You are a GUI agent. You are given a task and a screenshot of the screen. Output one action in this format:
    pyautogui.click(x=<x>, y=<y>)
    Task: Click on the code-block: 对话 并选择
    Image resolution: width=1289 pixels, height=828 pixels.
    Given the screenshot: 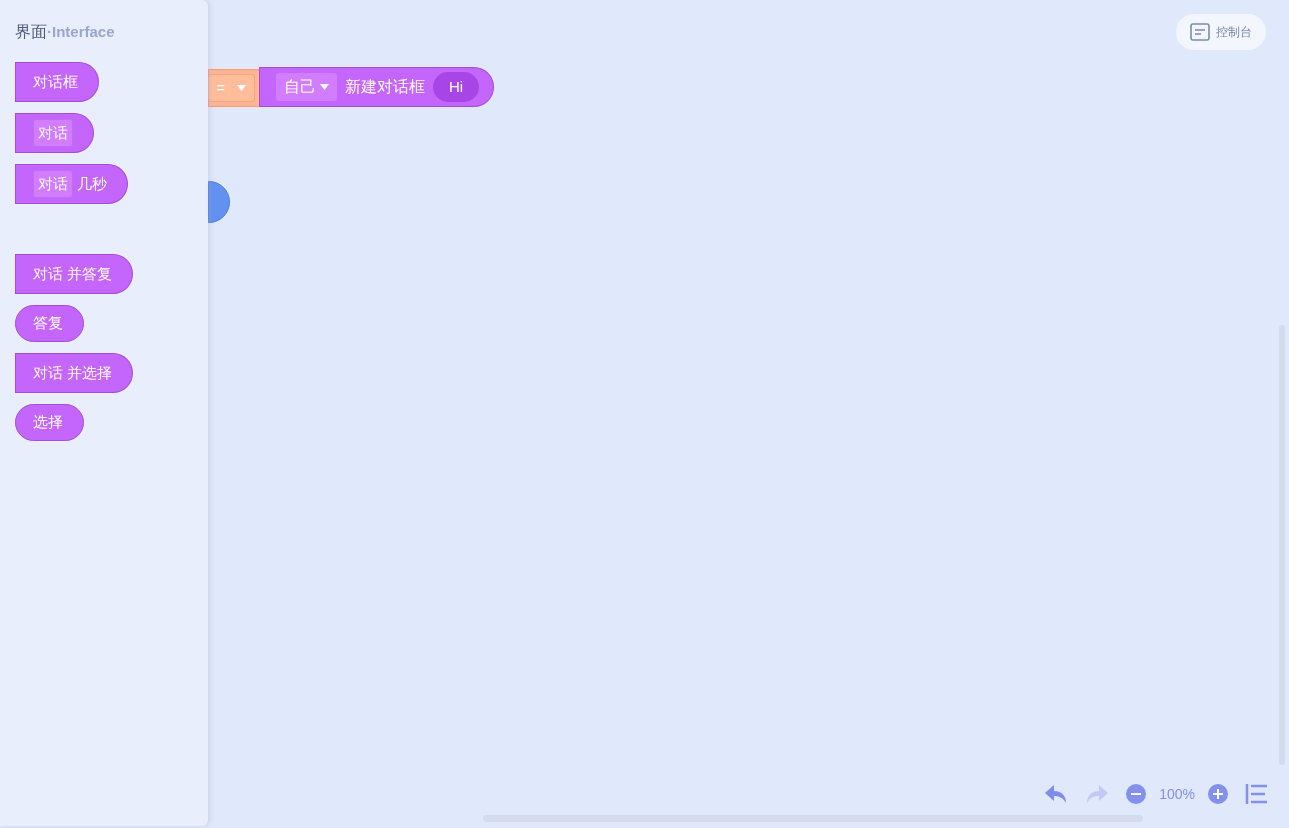 What is the action you would take?
    pyautogui.click(x=74, y=373)
    